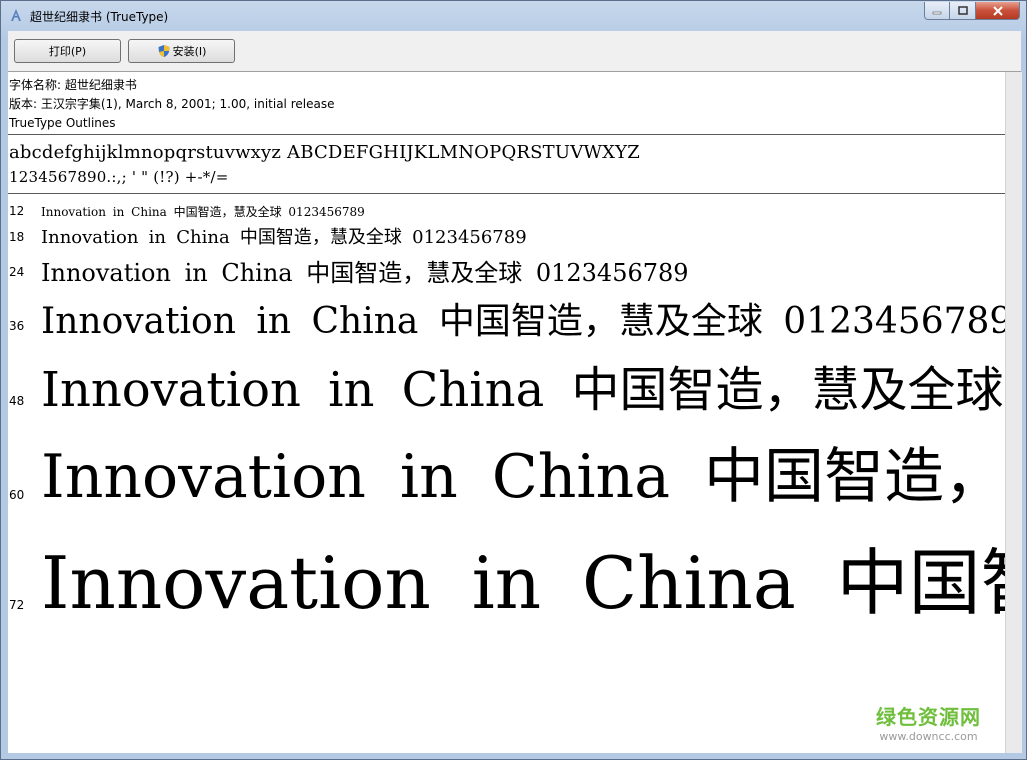  I want to click on close-icon, so click(997, 10).